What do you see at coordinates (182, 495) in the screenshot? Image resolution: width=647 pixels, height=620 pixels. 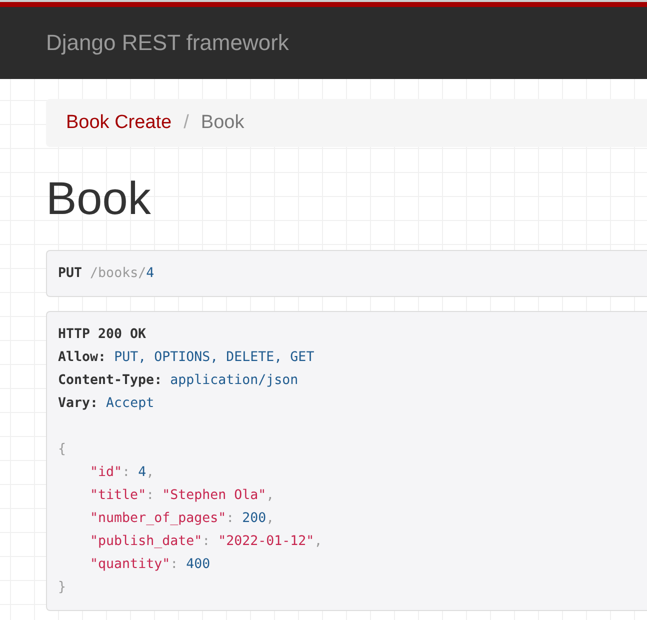 I see `code-line: "title": "Stephen Ola",` at bounding box center [182, 495].